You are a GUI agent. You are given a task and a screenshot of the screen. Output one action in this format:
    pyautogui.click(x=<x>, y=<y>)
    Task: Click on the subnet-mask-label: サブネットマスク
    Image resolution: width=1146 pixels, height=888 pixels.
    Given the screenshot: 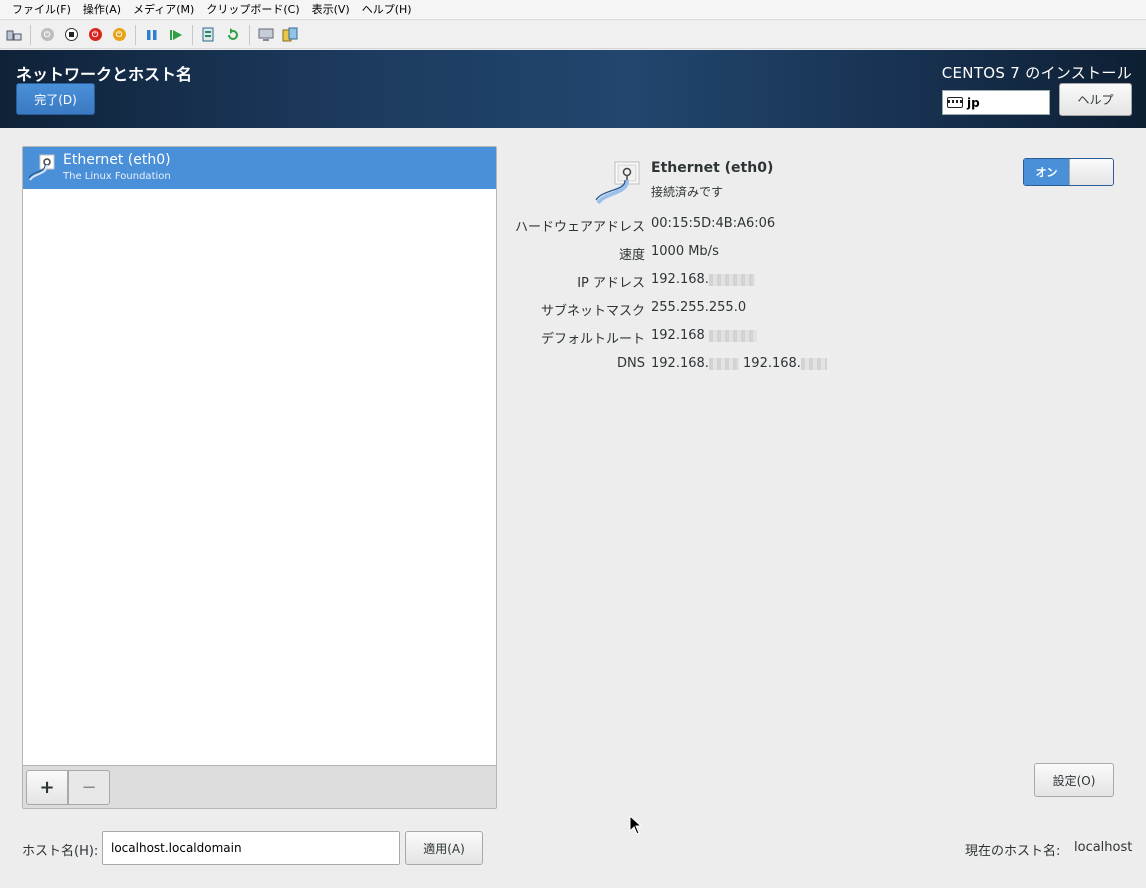 What is the action you would take?
    pyautogui.click(x=592, y=311)
    